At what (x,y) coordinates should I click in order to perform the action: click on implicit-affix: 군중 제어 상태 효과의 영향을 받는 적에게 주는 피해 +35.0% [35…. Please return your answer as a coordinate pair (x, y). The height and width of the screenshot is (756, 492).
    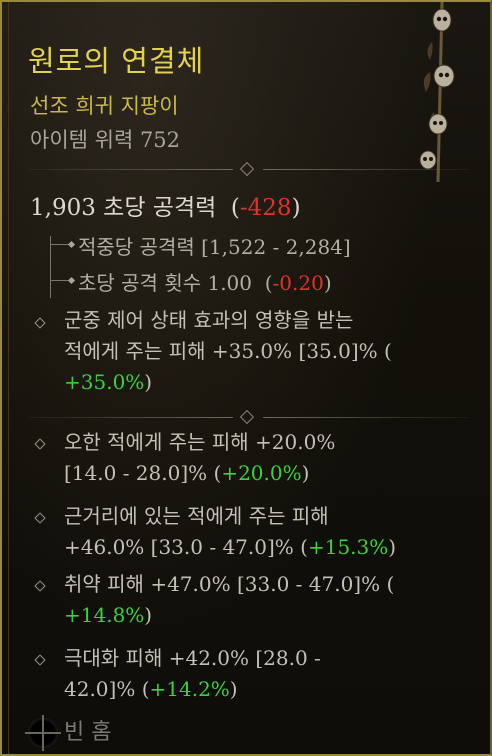
    Looking at the image, I should click on (269, 351).